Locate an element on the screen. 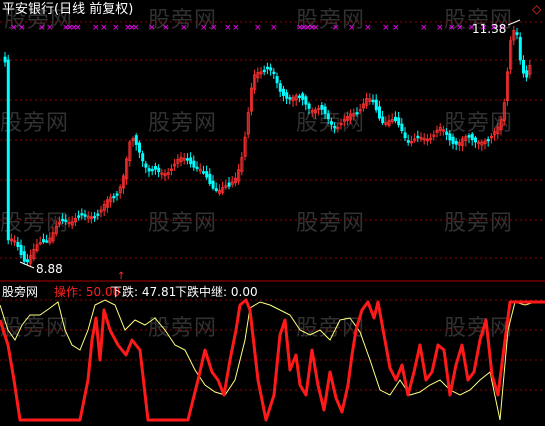 Image resolution: width=545 pixels, height=426 pixels. signal-marker: ↑ is located at coordinates (121, 276).